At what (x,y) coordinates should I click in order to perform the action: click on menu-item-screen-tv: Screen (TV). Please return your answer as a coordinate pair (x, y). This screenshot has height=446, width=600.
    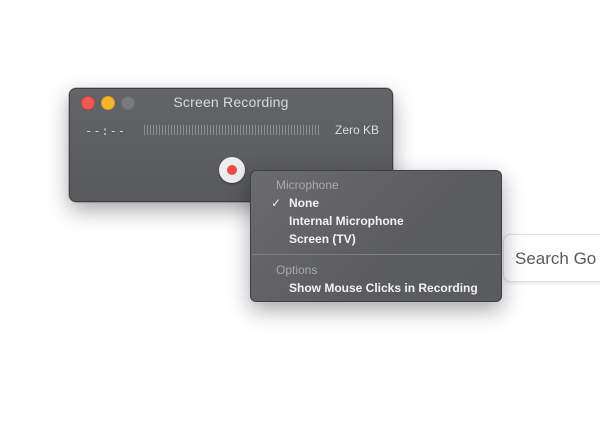
    Looking at the image, I should click on (322, 239).